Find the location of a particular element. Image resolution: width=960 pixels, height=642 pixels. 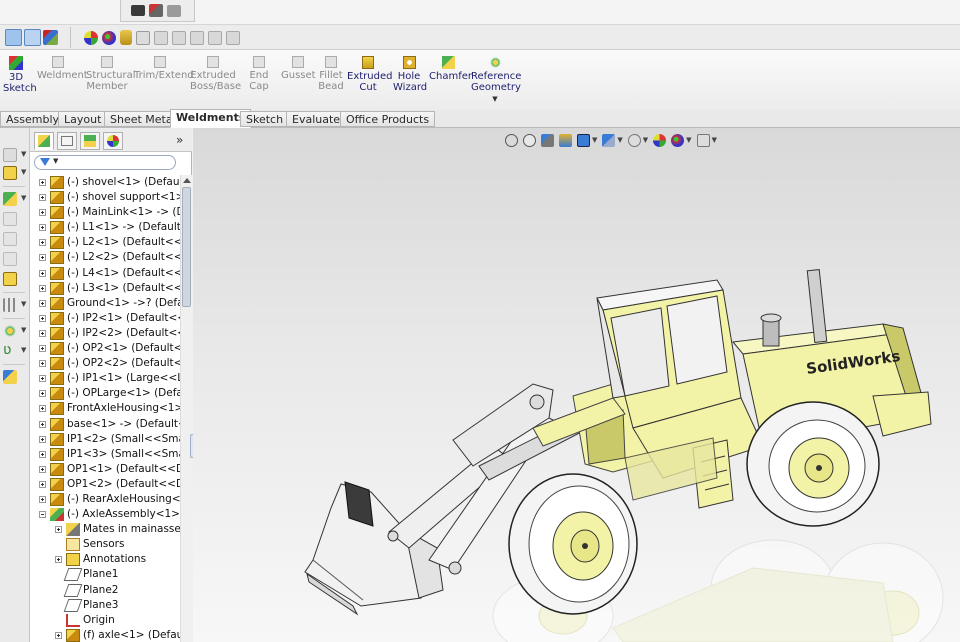

end-cap-button: End Cap is located at coordinates (259, 74).